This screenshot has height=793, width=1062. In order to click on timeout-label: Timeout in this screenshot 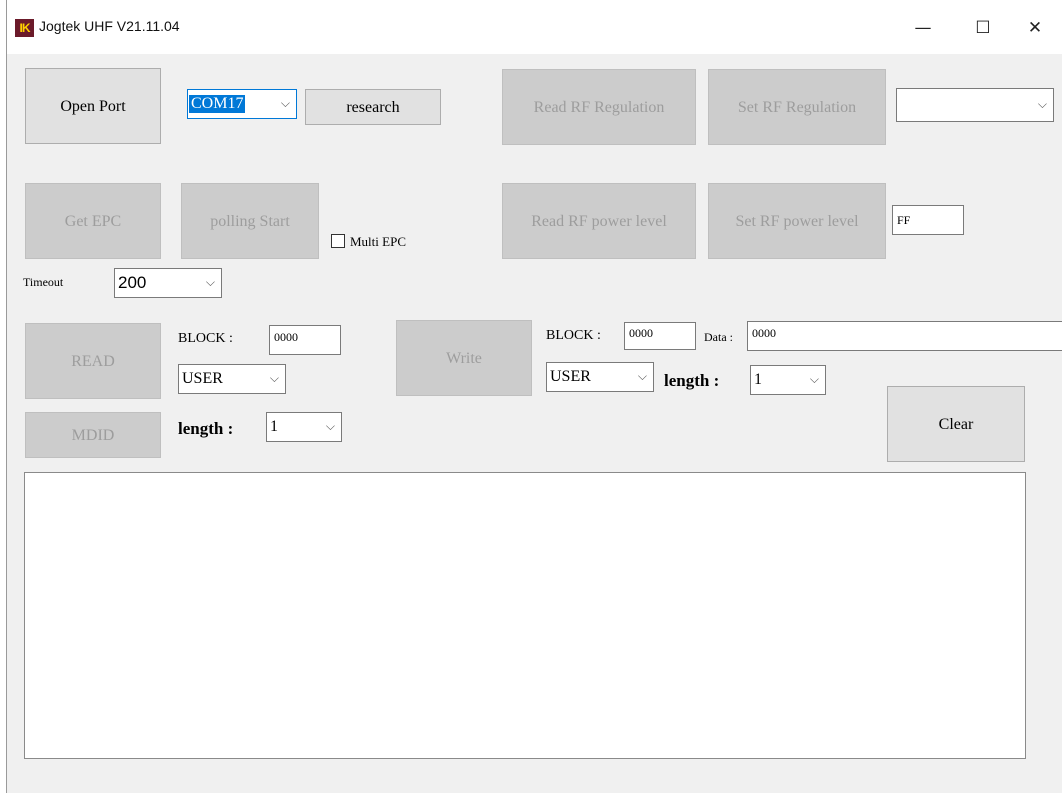, I will do `click(43, 282)`.